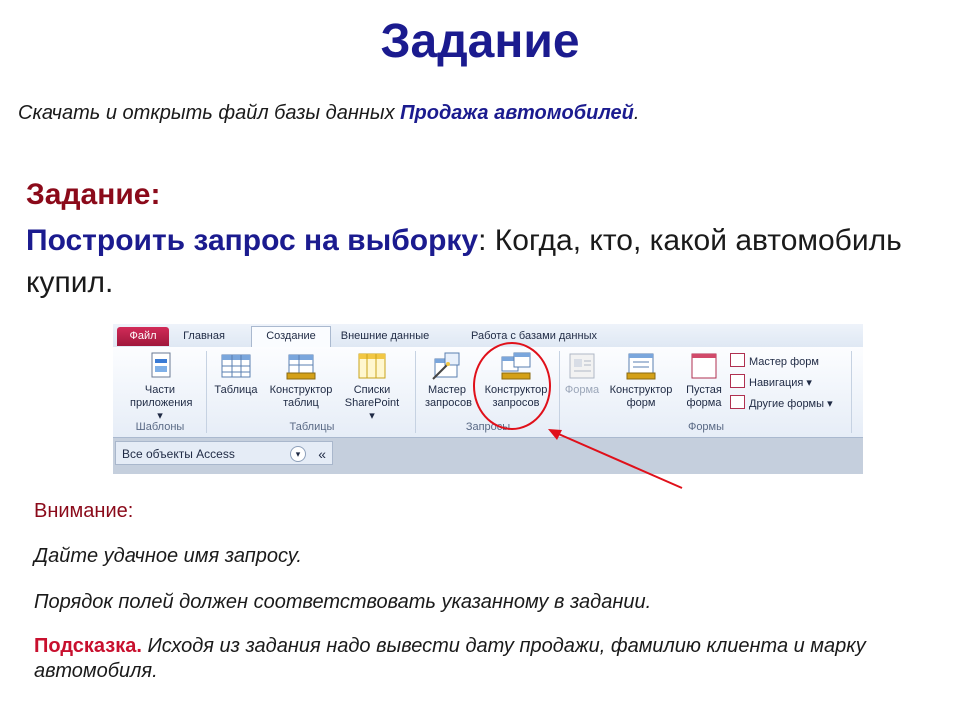 This screenshot has height=720, width=960. Describe the element at coordinates (84, 511) in the screenshot. I see `attention-title: Внимание:` at that location.